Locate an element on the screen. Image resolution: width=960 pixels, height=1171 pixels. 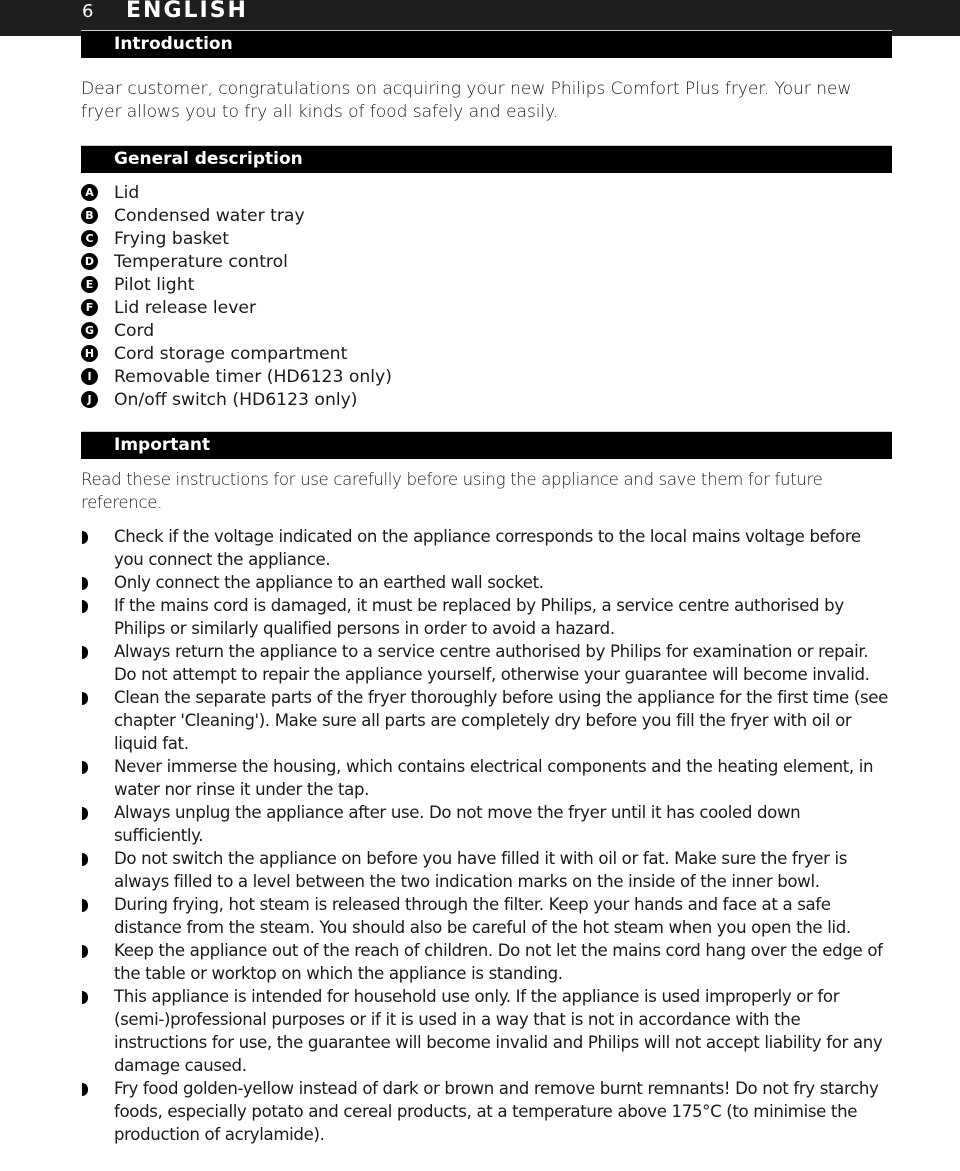
part-item: I Removable timer (HD6123 only) is located at coordinates (236, 376).